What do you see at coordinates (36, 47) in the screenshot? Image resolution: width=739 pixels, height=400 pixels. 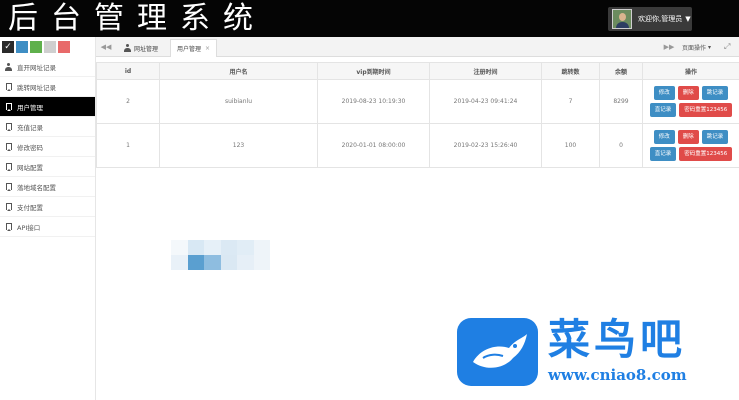 I see `theme-swatch-green` at bounding box center [36, 47].